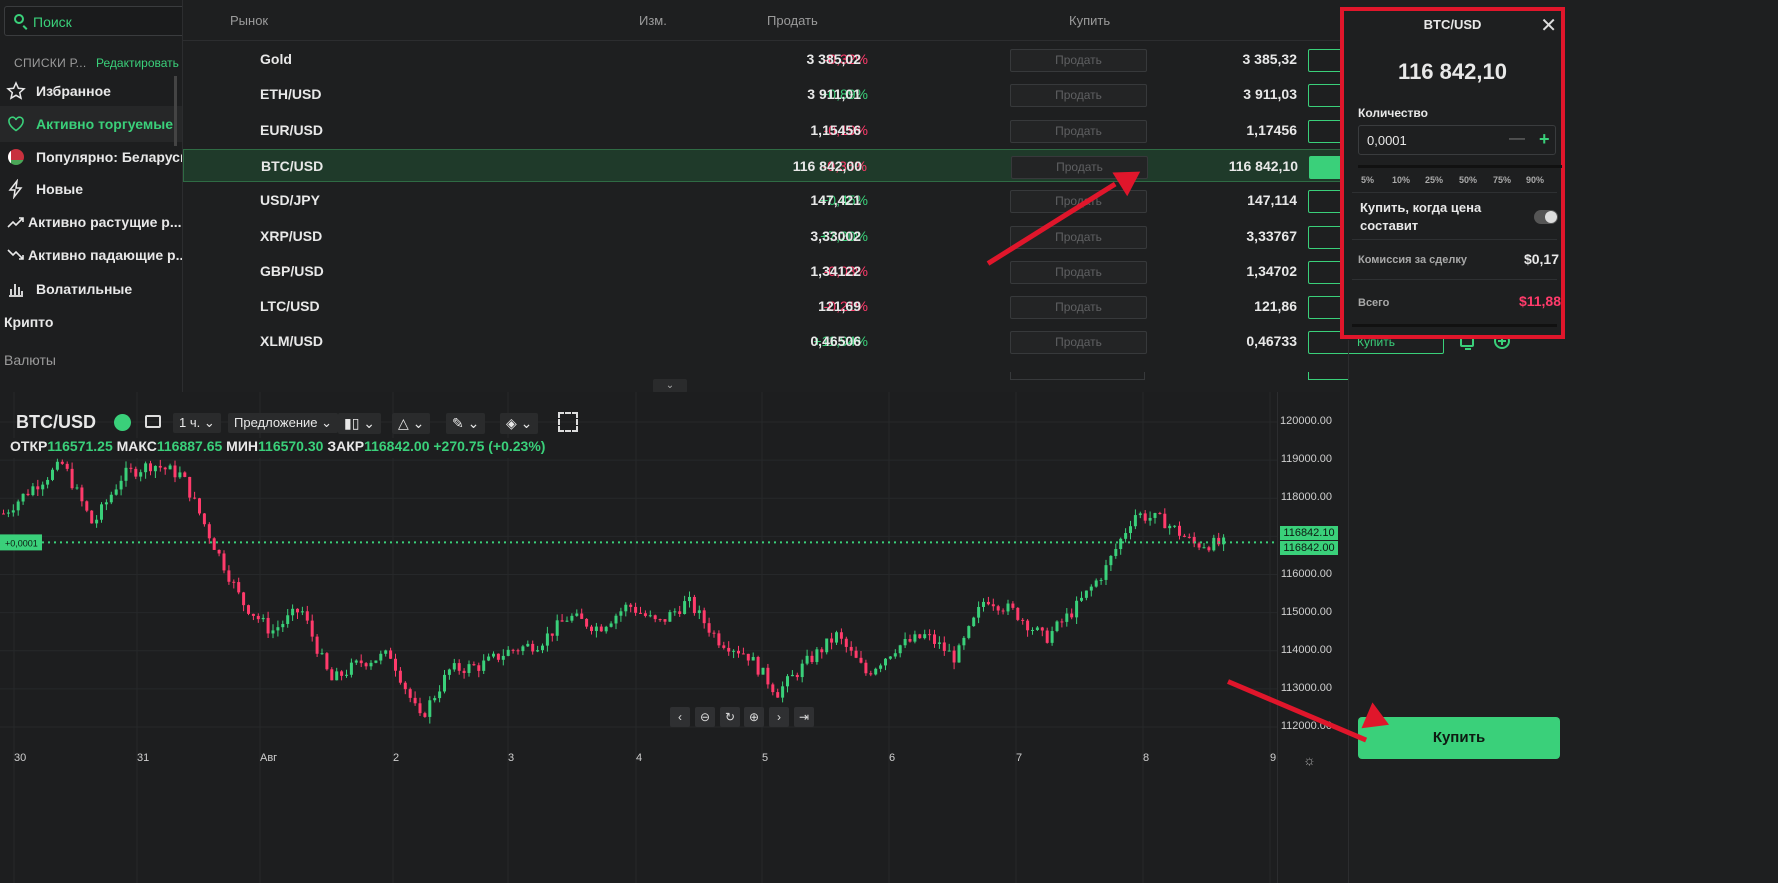  Describe the element at coordinates (1544, 139) in the screenshot. I see `increment-button: +` at that location.